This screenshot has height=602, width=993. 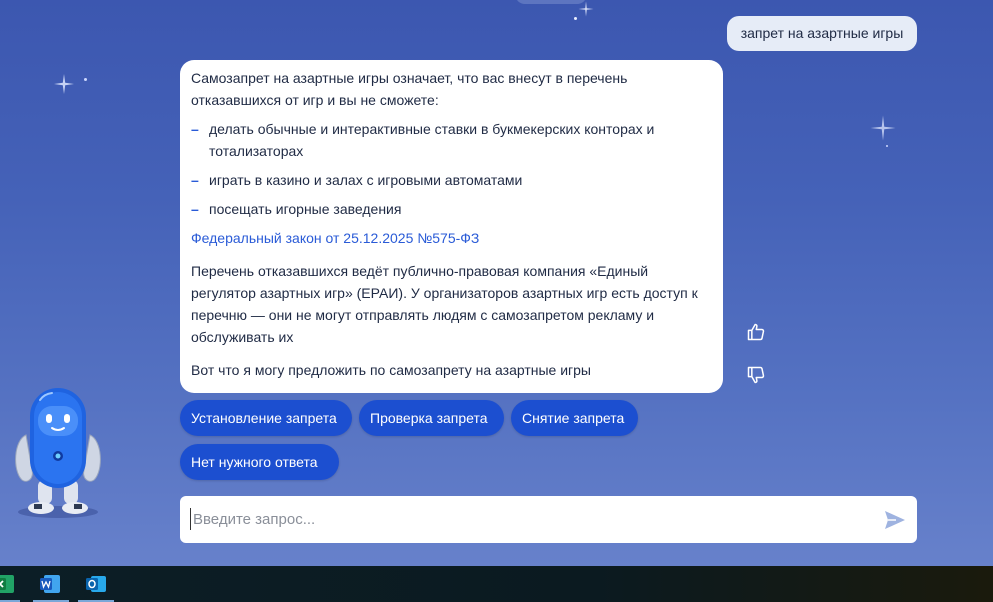 What do you see at coordinates (496, 584) in the screenshot?
I see `taskbar` at bounding box center [496, 584].